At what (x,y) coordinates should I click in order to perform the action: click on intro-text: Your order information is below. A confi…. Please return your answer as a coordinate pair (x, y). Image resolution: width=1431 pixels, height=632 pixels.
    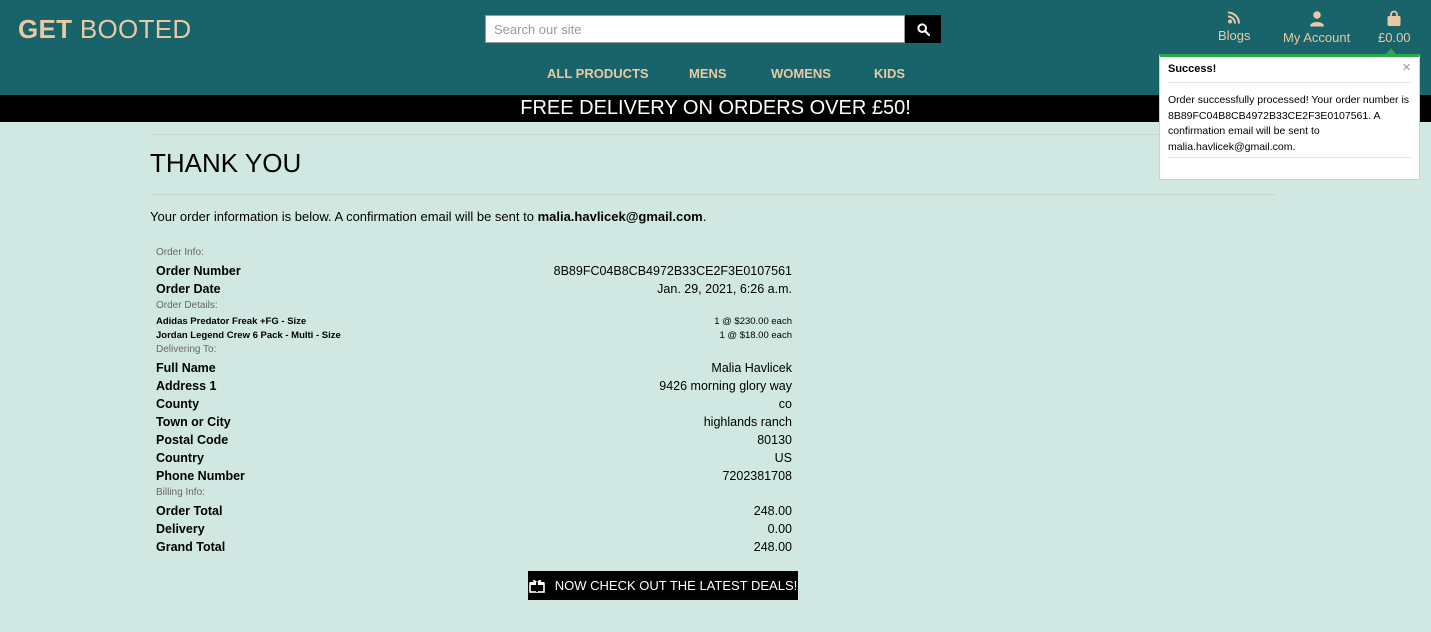
    Looking at the image, I should click on (713, 216).